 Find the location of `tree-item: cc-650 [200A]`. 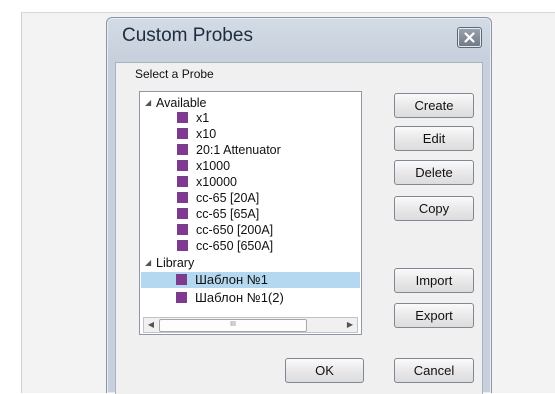

tree-item: cc-650 [200A] is located at coordinates (225, 230).